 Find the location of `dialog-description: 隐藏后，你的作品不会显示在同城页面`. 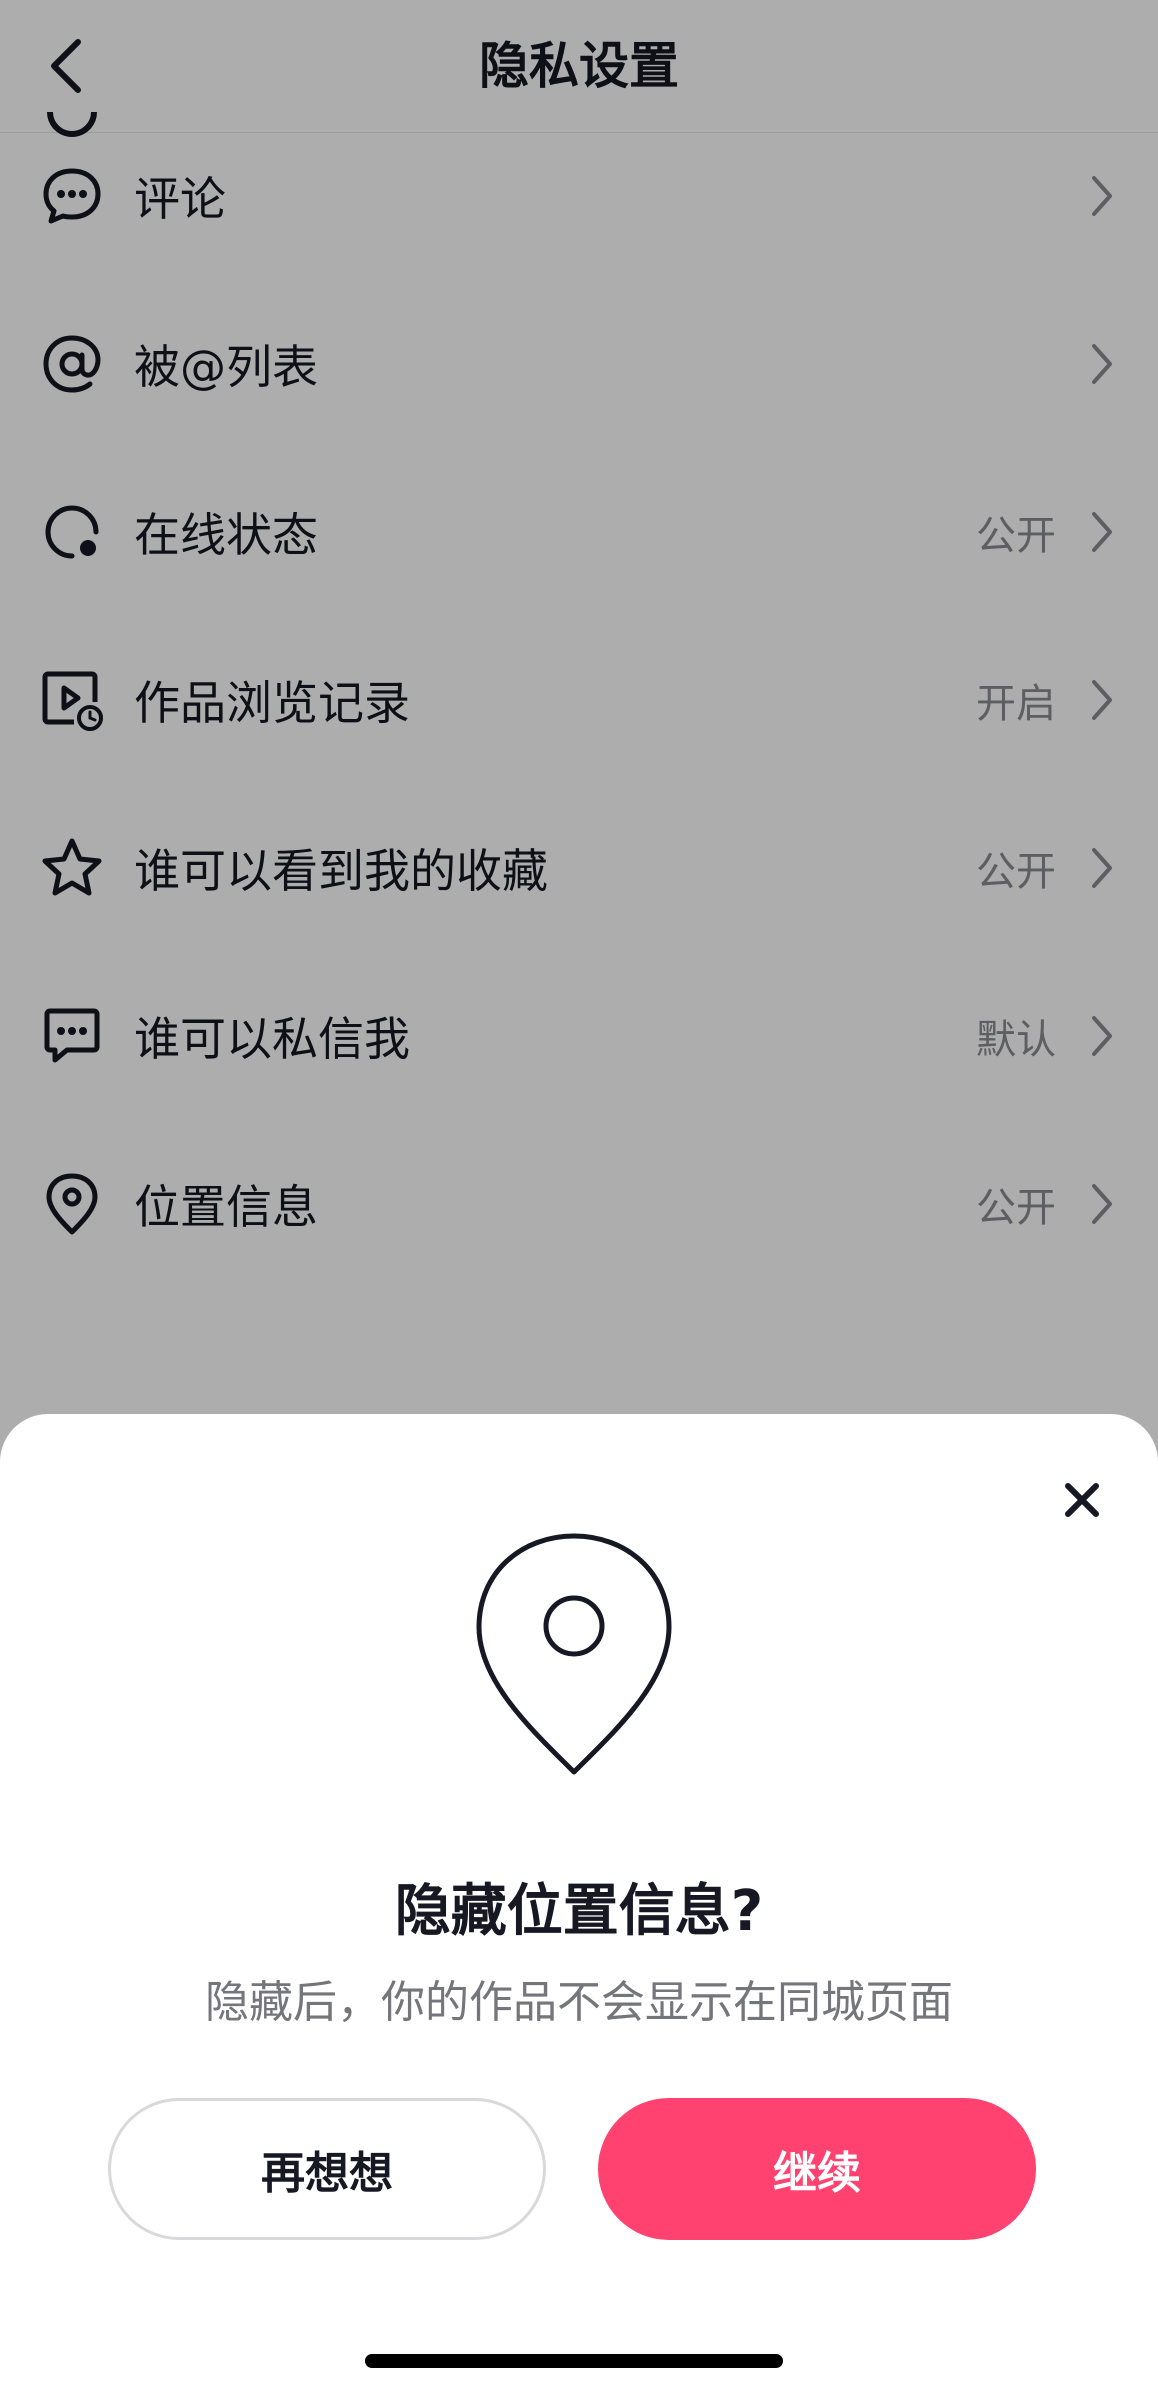

dialog-description: 隐藏后，你的作品不会显示在同城页面 is located at coordinates (579, 2002).